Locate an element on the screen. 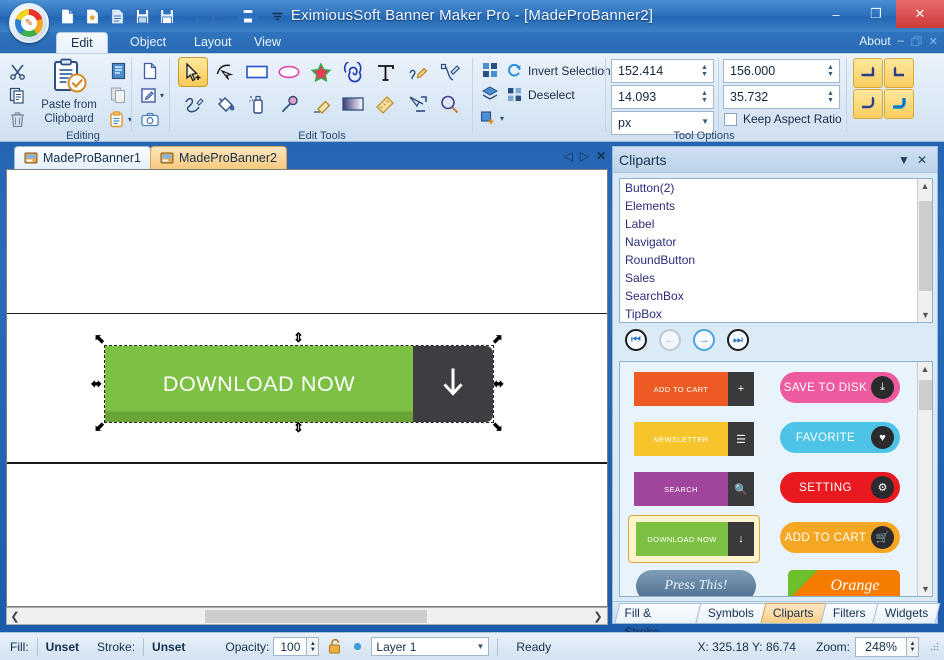 The width and height of the screenshot is (944, 660). cut-icon is located at coordinates (17, 71).